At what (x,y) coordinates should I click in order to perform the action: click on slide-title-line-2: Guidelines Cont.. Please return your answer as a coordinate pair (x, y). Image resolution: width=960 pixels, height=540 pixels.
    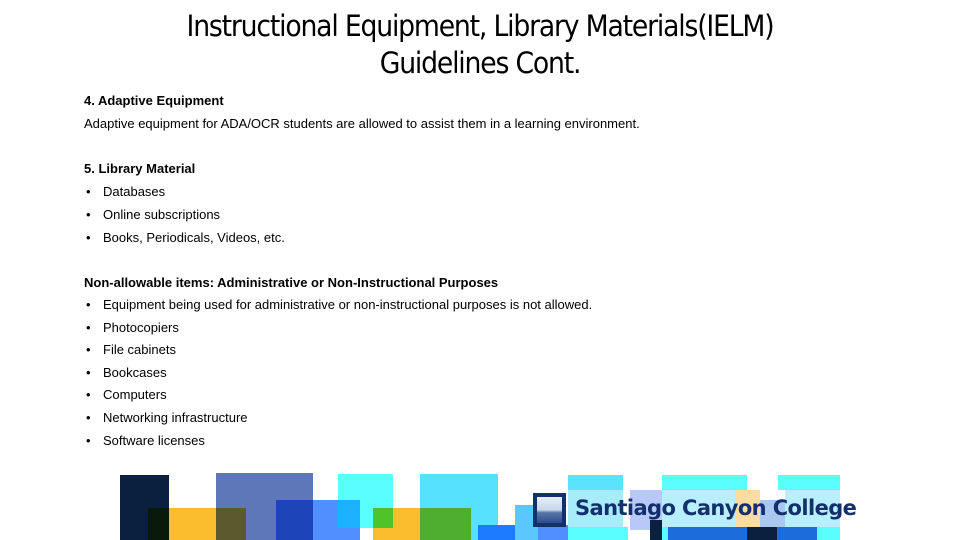
    Looking at the image, I should click on (480, 63).